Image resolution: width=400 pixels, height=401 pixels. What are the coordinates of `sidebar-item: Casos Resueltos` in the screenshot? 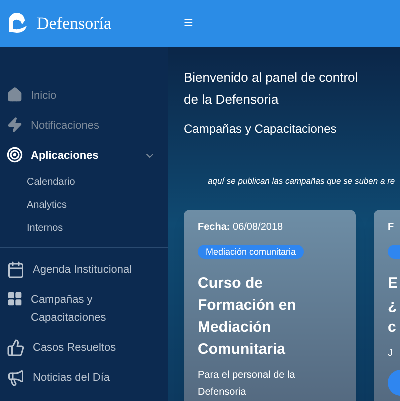 It's located at (74, 348).